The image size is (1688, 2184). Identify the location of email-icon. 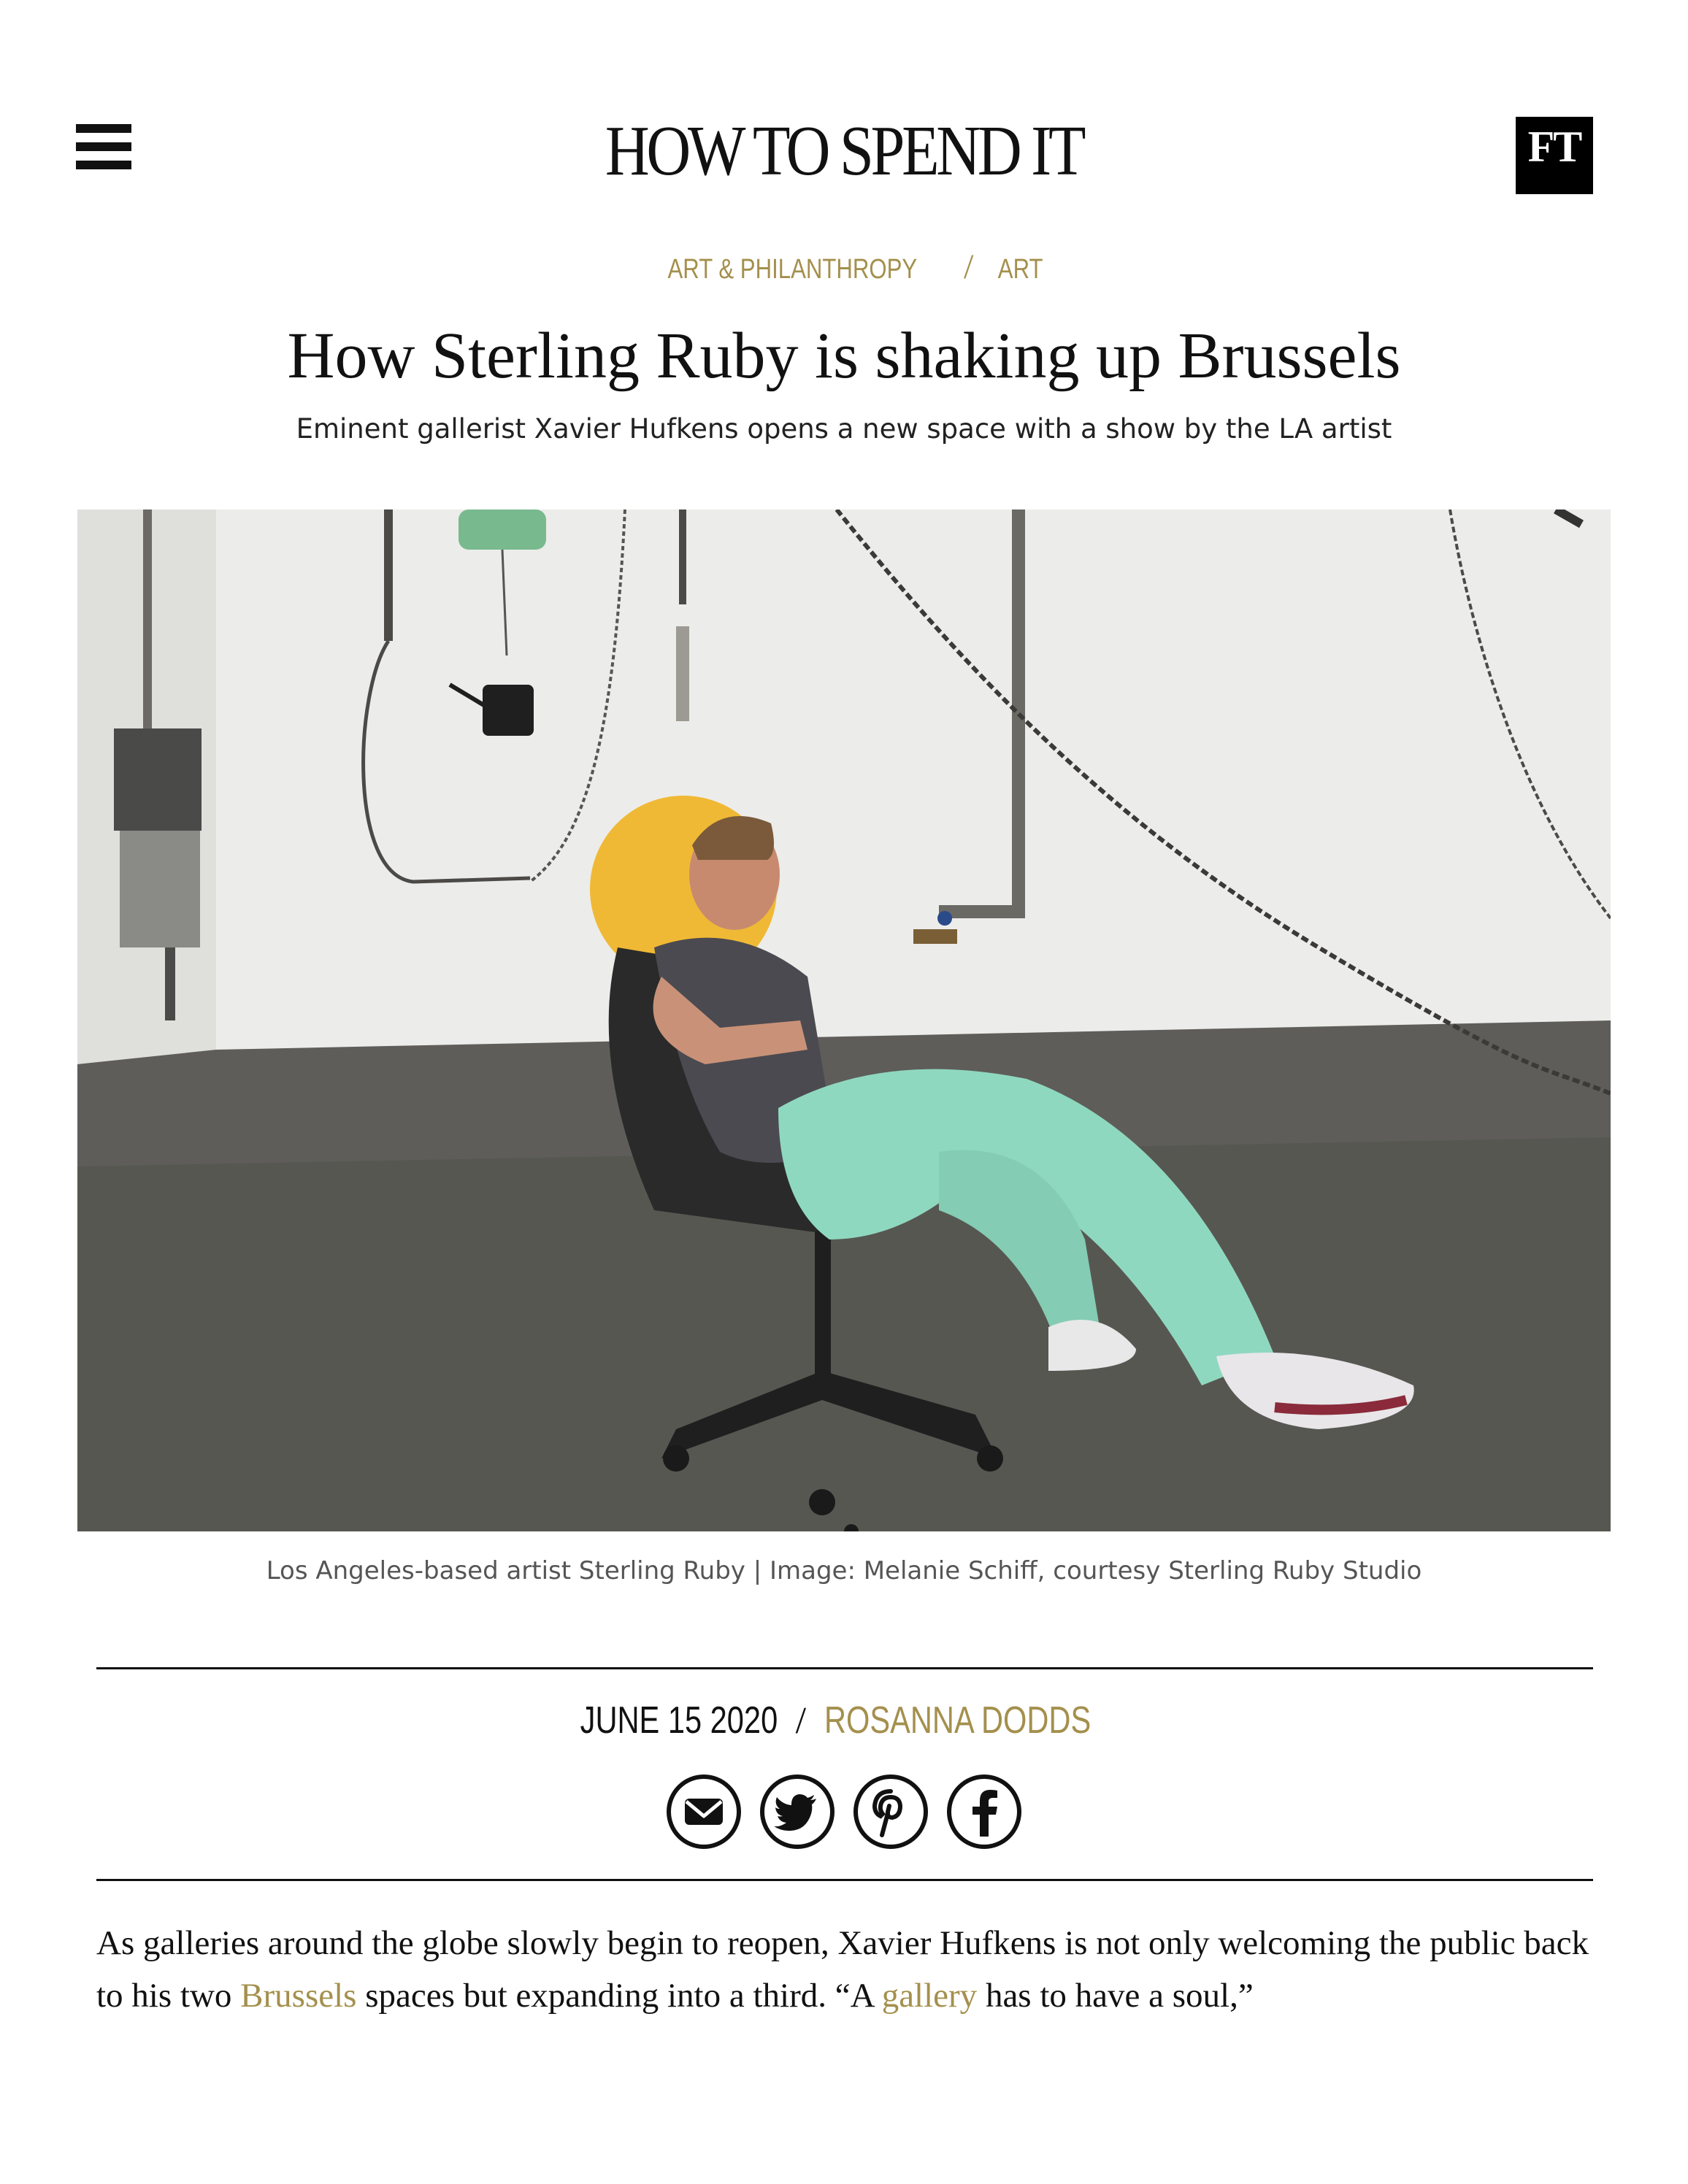
(704, 1812).